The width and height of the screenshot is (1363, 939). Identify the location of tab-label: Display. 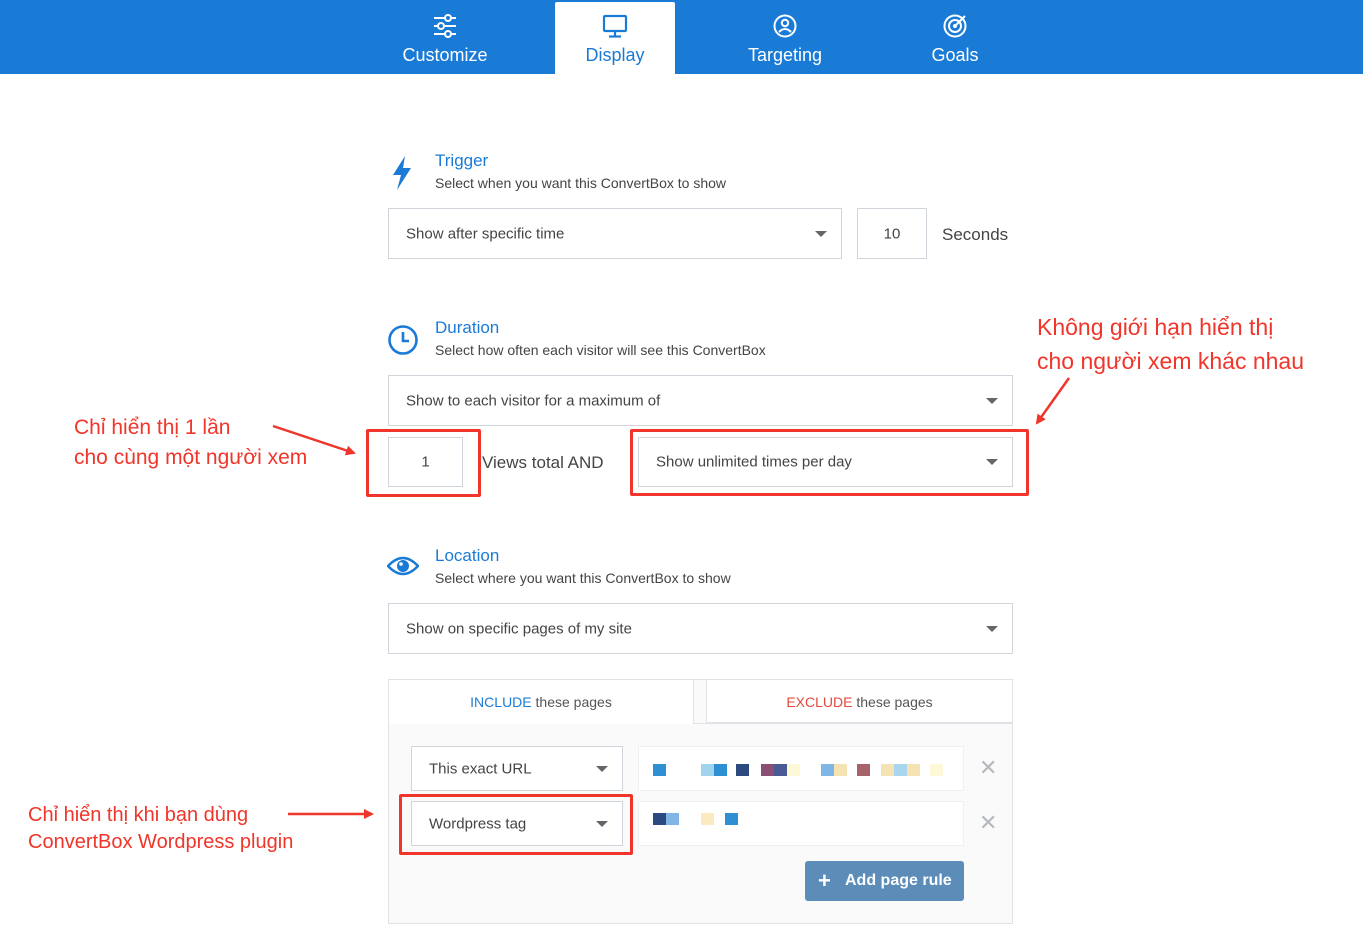
(615, 55).